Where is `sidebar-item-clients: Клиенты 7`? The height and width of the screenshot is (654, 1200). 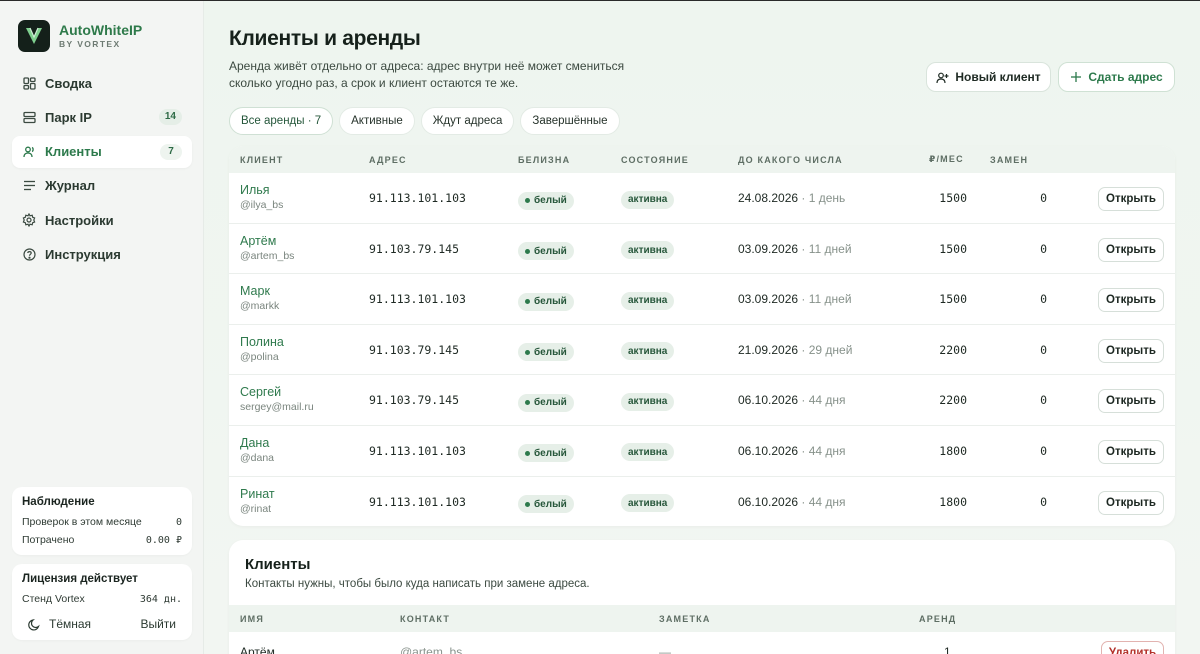 sidebar-item-clients: Клиенты 7 is located at coordinates (102, 151).